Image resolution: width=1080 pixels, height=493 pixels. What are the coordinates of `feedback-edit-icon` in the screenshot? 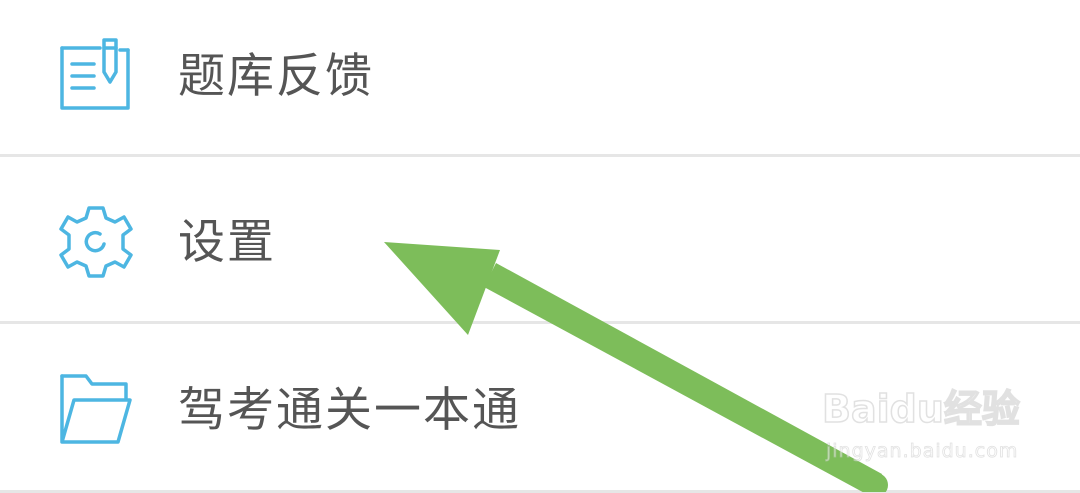 It's located at (96, 76).